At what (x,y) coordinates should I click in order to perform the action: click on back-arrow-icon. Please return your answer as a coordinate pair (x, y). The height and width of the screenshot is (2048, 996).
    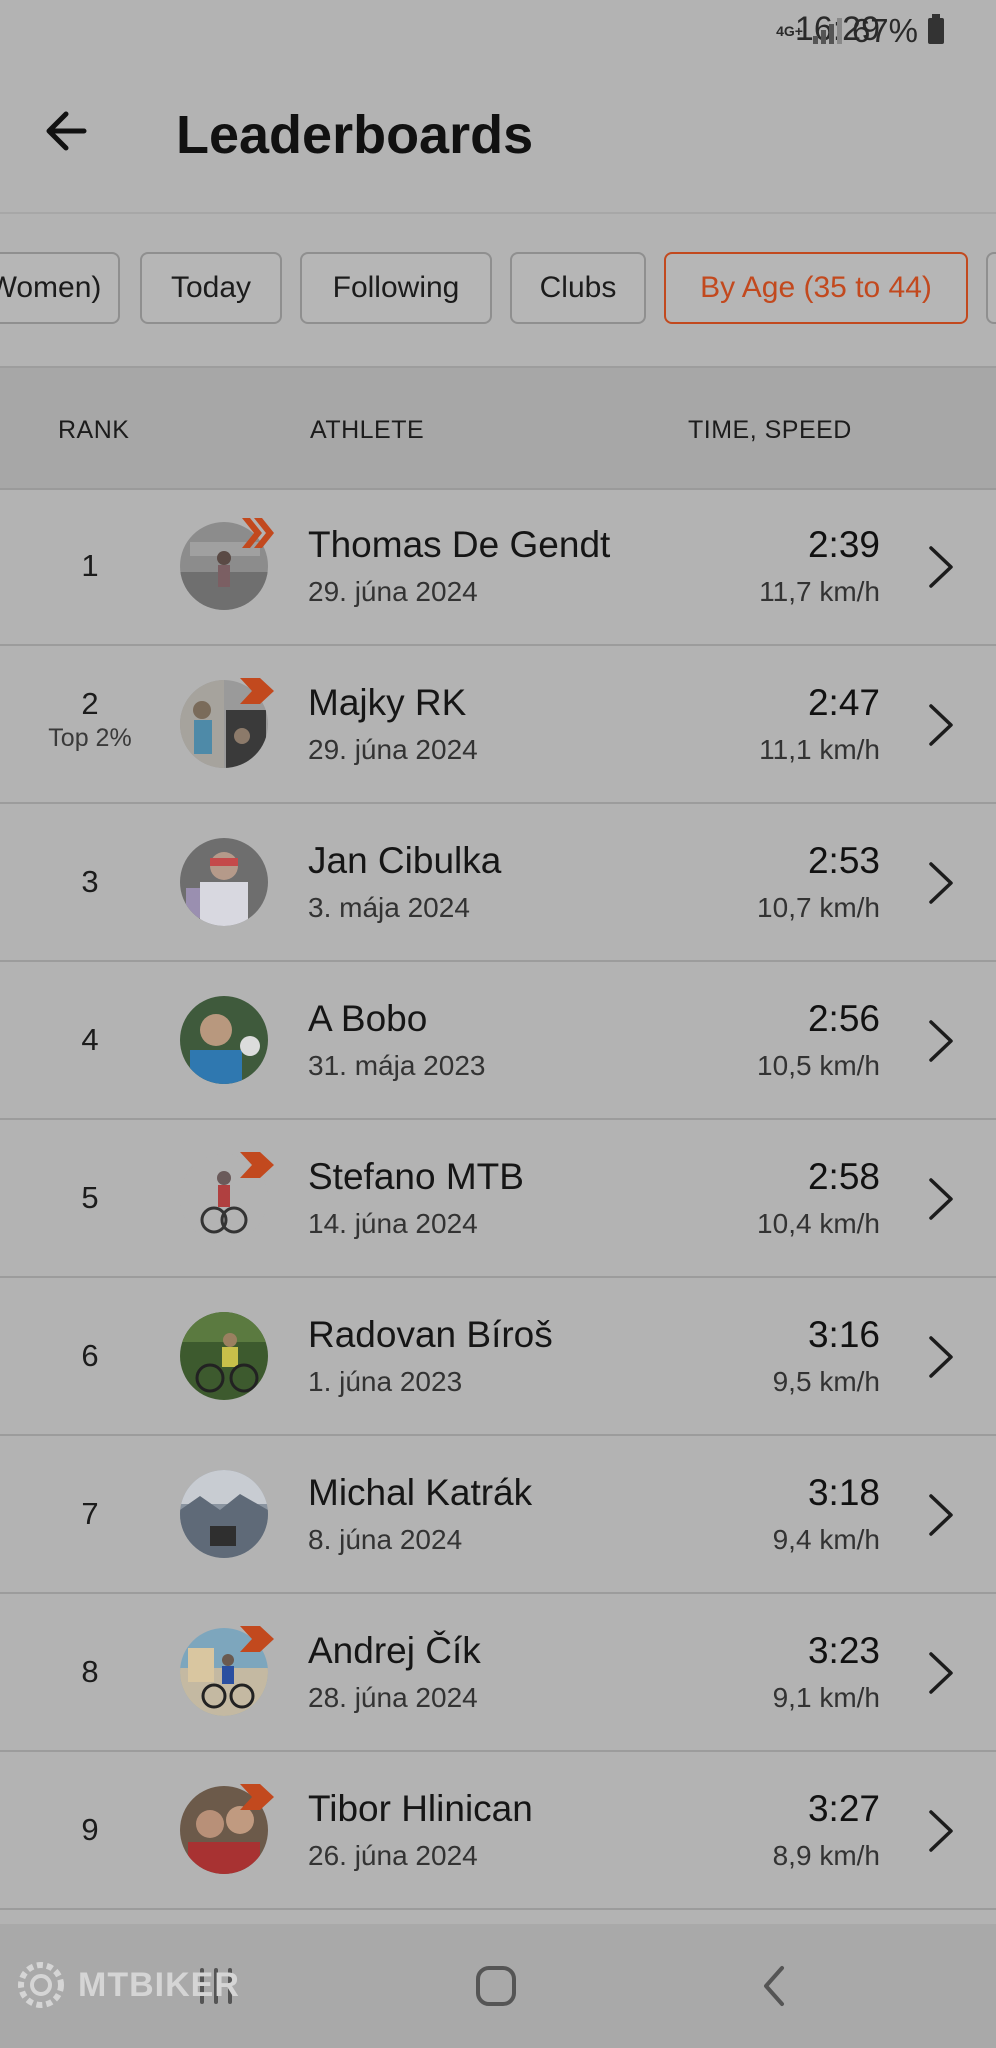
    Looking at the image, I should click on (66, 131).